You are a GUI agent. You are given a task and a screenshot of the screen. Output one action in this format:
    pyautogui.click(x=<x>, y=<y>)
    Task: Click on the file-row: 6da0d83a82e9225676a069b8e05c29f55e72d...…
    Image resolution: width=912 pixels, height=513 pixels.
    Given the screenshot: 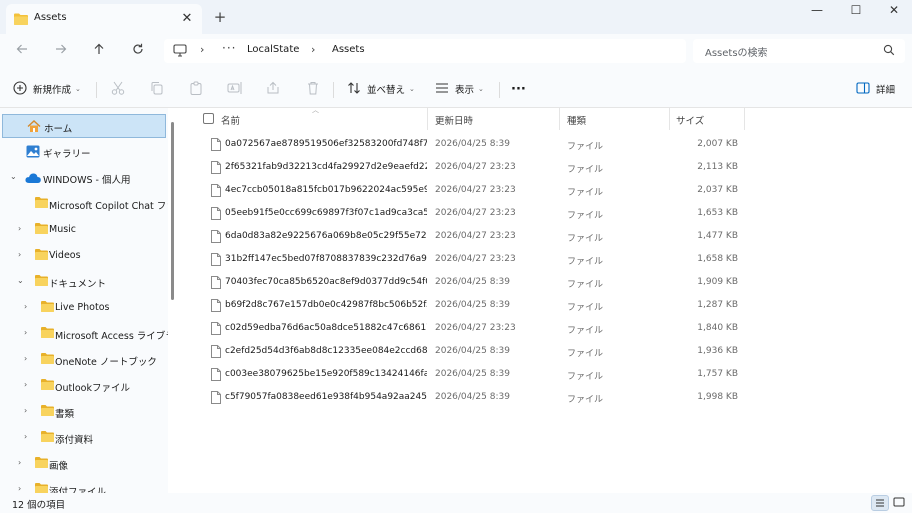 What is the action you would take?
    pyautogui.click(x=463, y=236)
    